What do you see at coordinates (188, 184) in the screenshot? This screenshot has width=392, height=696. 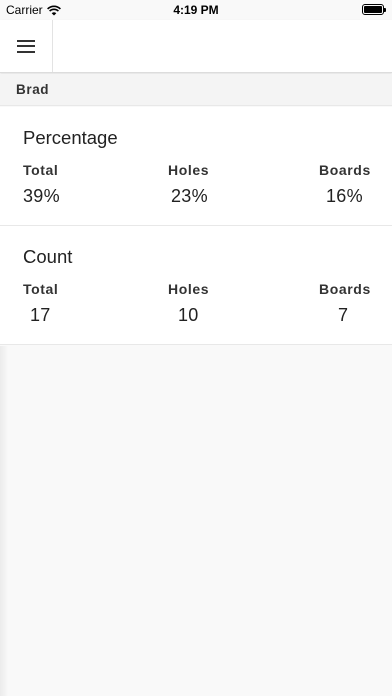 I see `stat-holes: Holes 23%` at bounding box center [188, 184].